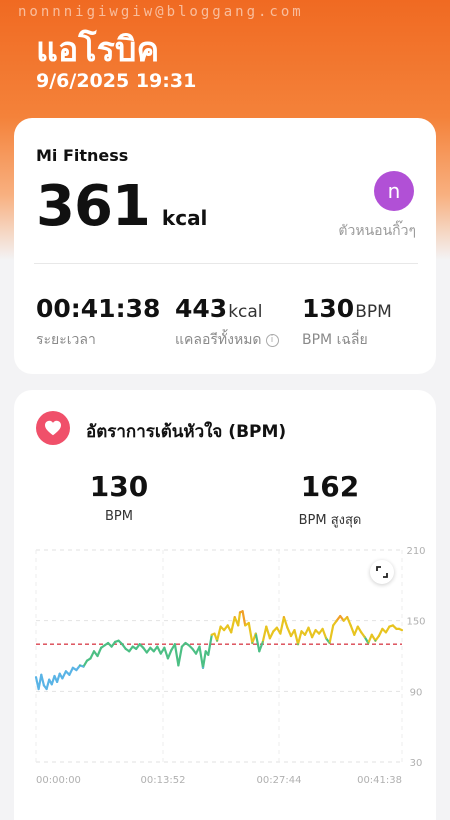 Image resolution: width=450 pixels, height=820 pixels. Describe the element at coordinates (373, 312) in the screenshot. I see `average-bpm-unit: BPM` at that location.